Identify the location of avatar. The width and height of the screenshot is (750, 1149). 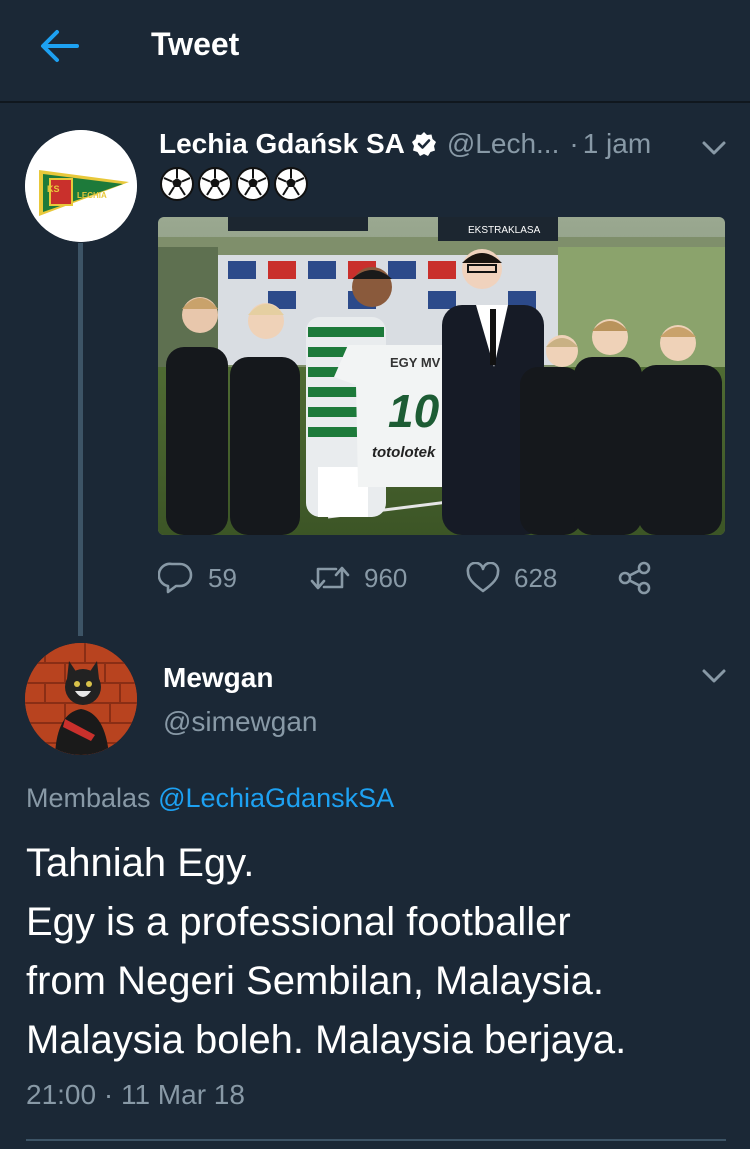
(81, 699).